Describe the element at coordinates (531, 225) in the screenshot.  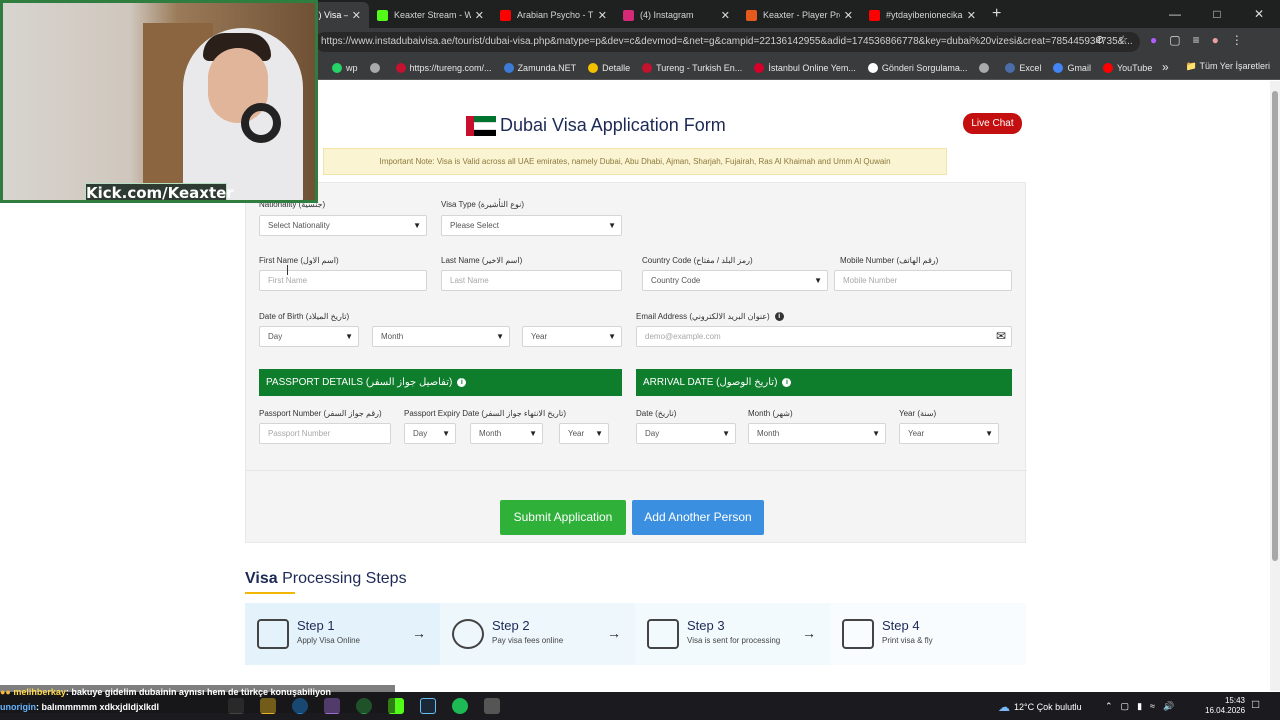
I see `visa-type-select: Please Select ▼` at that location.